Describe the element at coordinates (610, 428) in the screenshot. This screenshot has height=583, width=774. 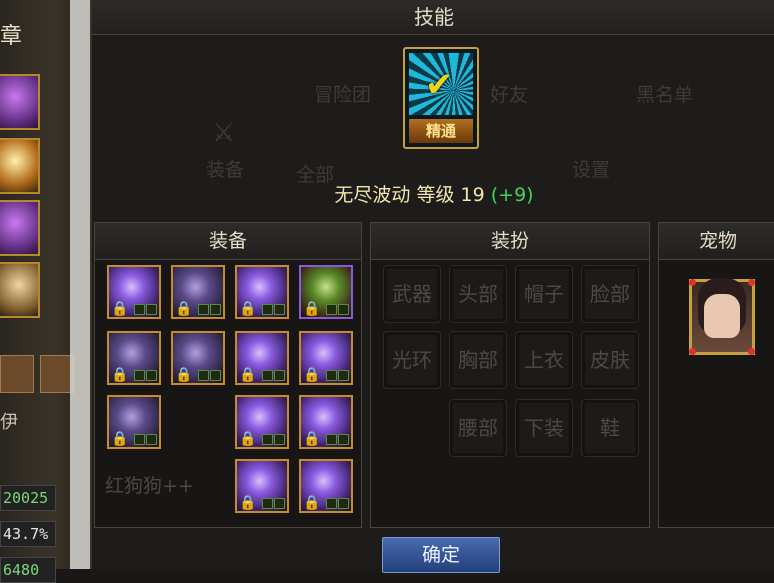
I see `outfit-slot-shoes: 鞋` at that location.